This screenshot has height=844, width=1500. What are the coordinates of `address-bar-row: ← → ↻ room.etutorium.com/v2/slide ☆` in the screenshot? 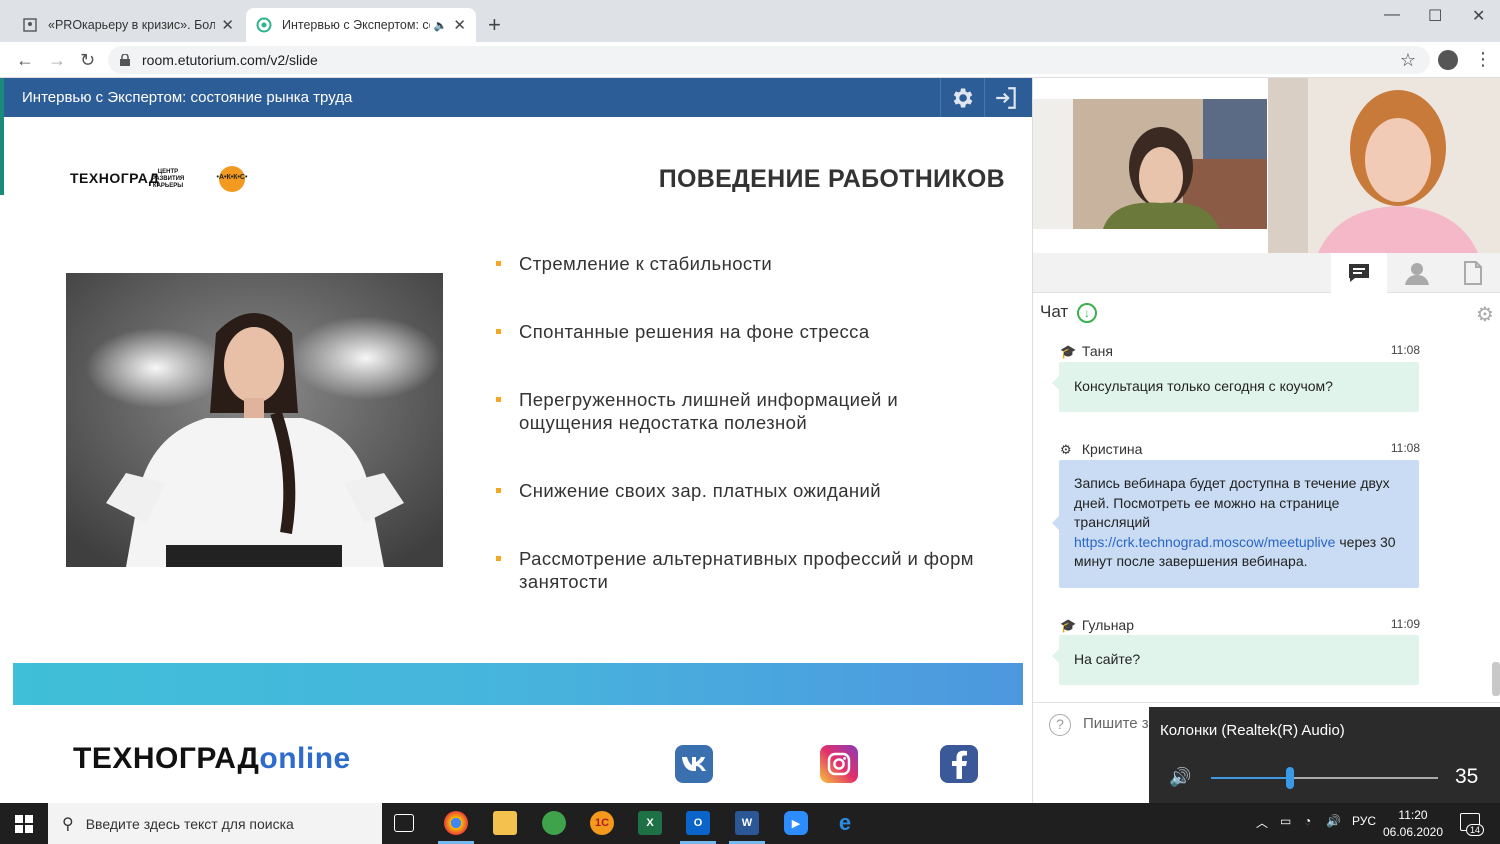 It's located at (750, 60).